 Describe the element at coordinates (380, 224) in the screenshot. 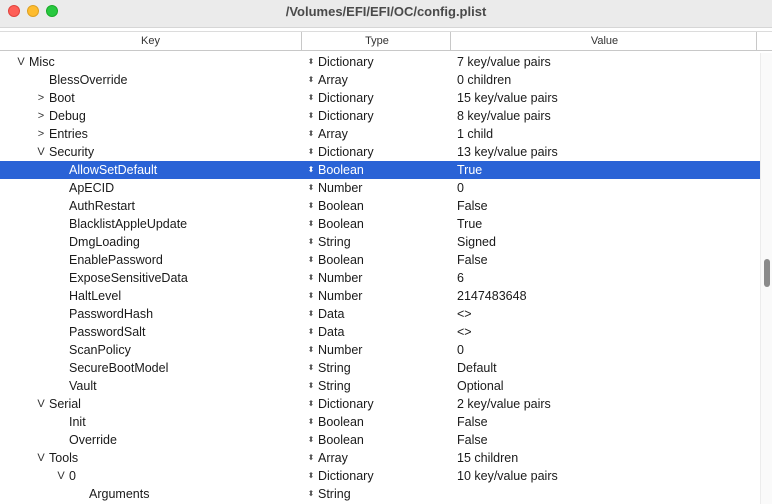

I see `outline-row: BlacklistAppleUpdate ⬍ Boolean True` at that location.